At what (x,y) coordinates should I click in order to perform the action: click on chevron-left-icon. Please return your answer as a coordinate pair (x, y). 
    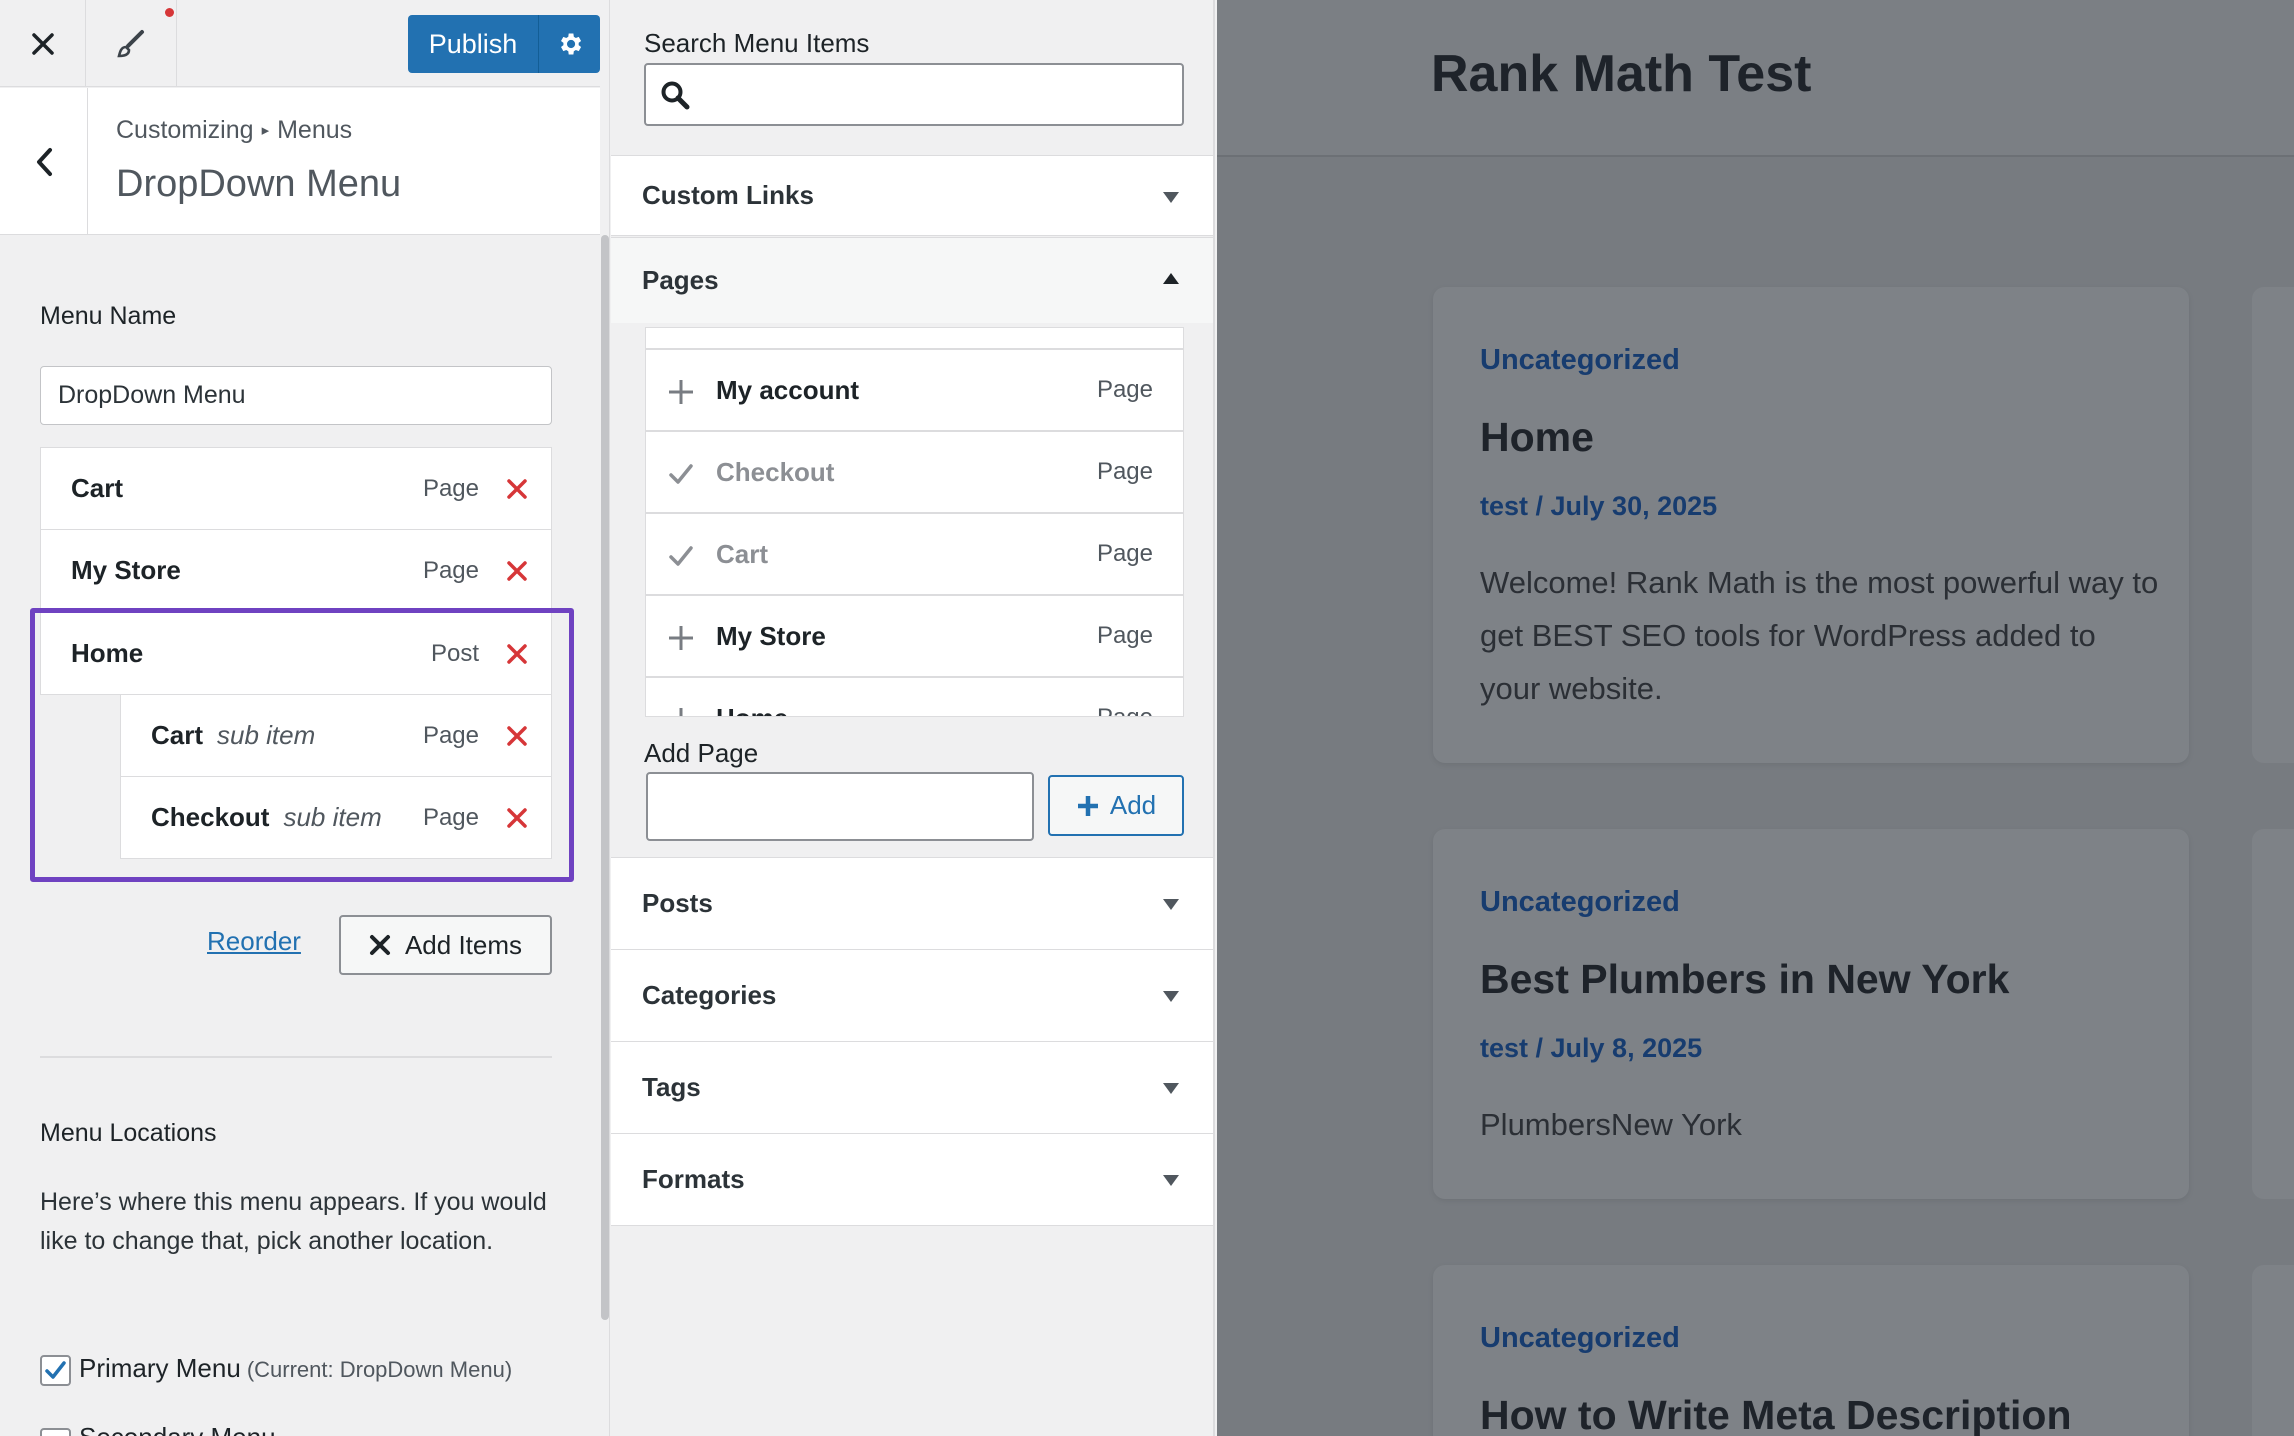
    Looking at the image, I should click on (44, 161).